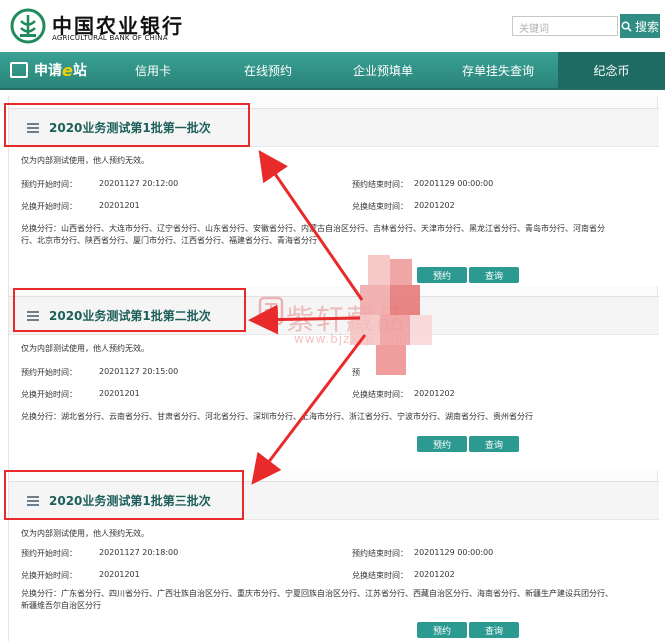 The image size is (665, 641). I want to click on annotation-arrows, so click(307, 317).